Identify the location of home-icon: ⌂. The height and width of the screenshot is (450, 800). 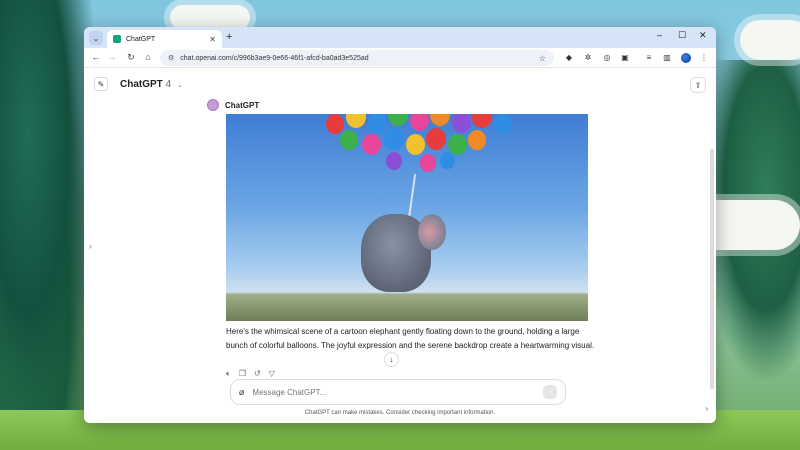
(148, 57).